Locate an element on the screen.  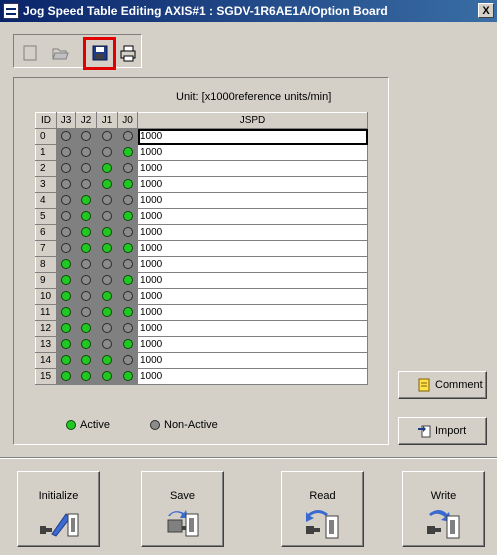
table-row: 4 1000 is located at coordinates (201, 200).